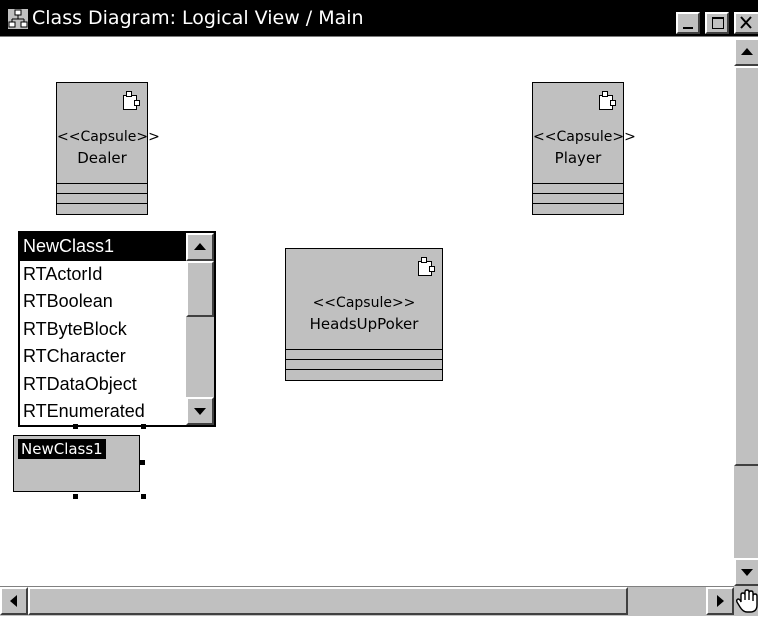 Image resolution: width=758 pixels, height=620 pixels. Describe the element at coordinates (108, 148) in the screenshot. I see `capsule-dealer: <<Capsule>> Dealer` at that location.